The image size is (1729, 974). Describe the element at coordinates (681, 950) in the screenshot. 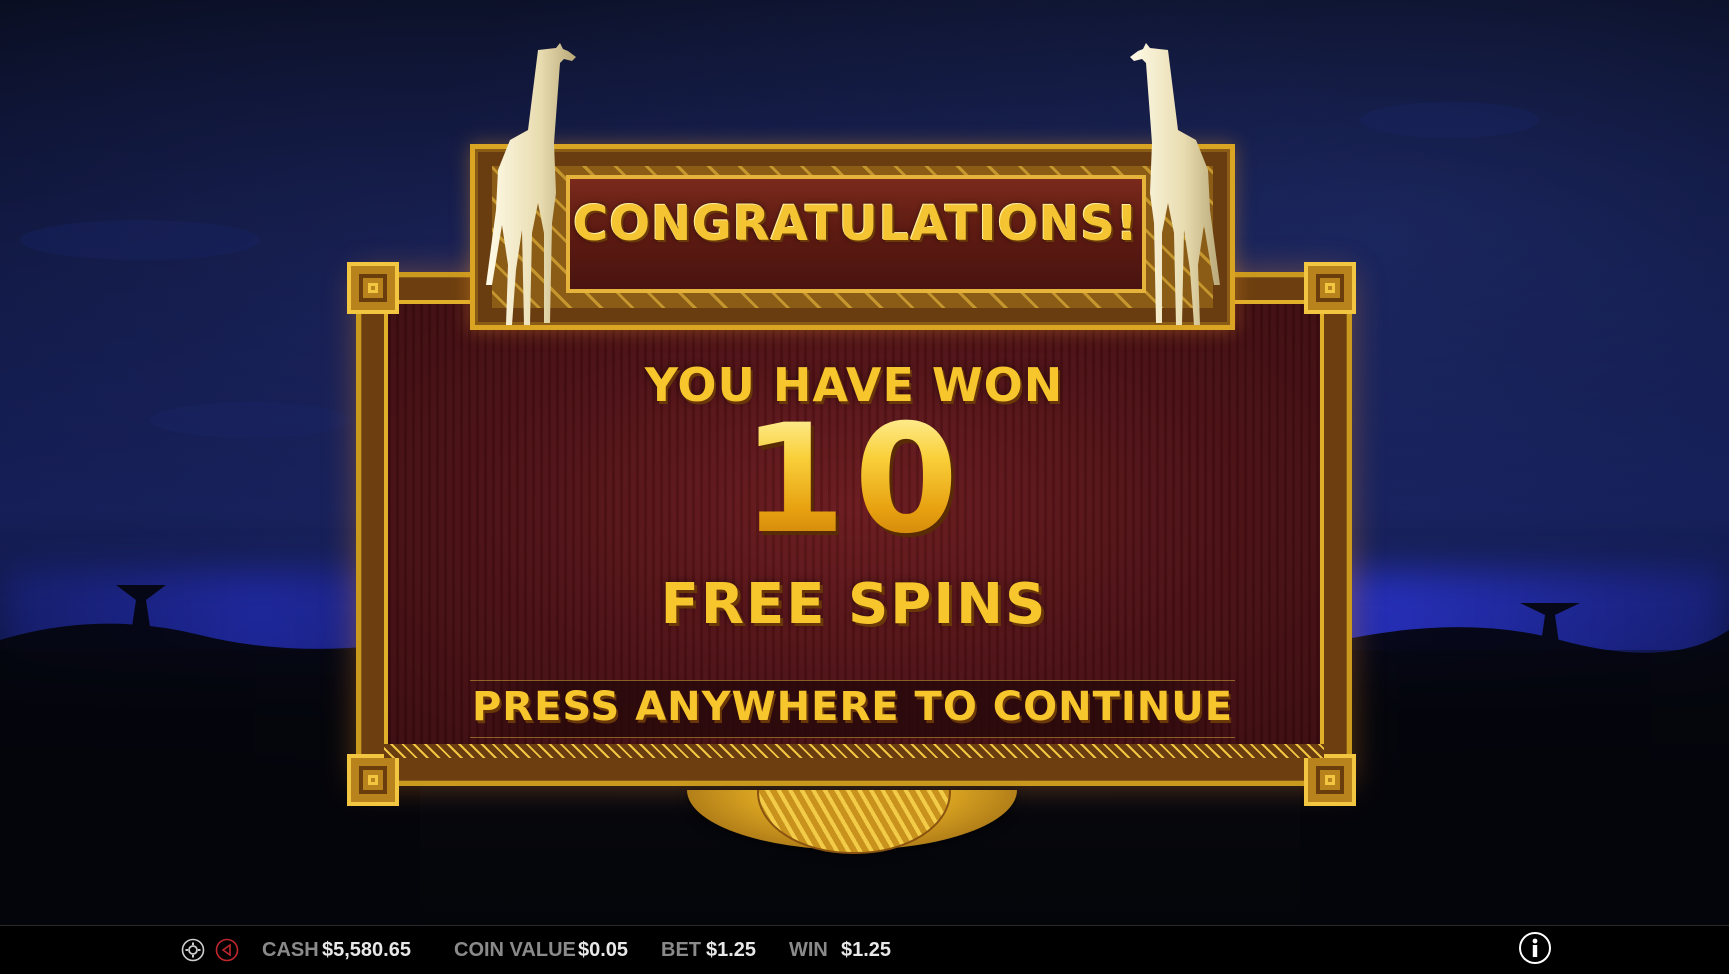

I see `bet-label: BET` at that location.